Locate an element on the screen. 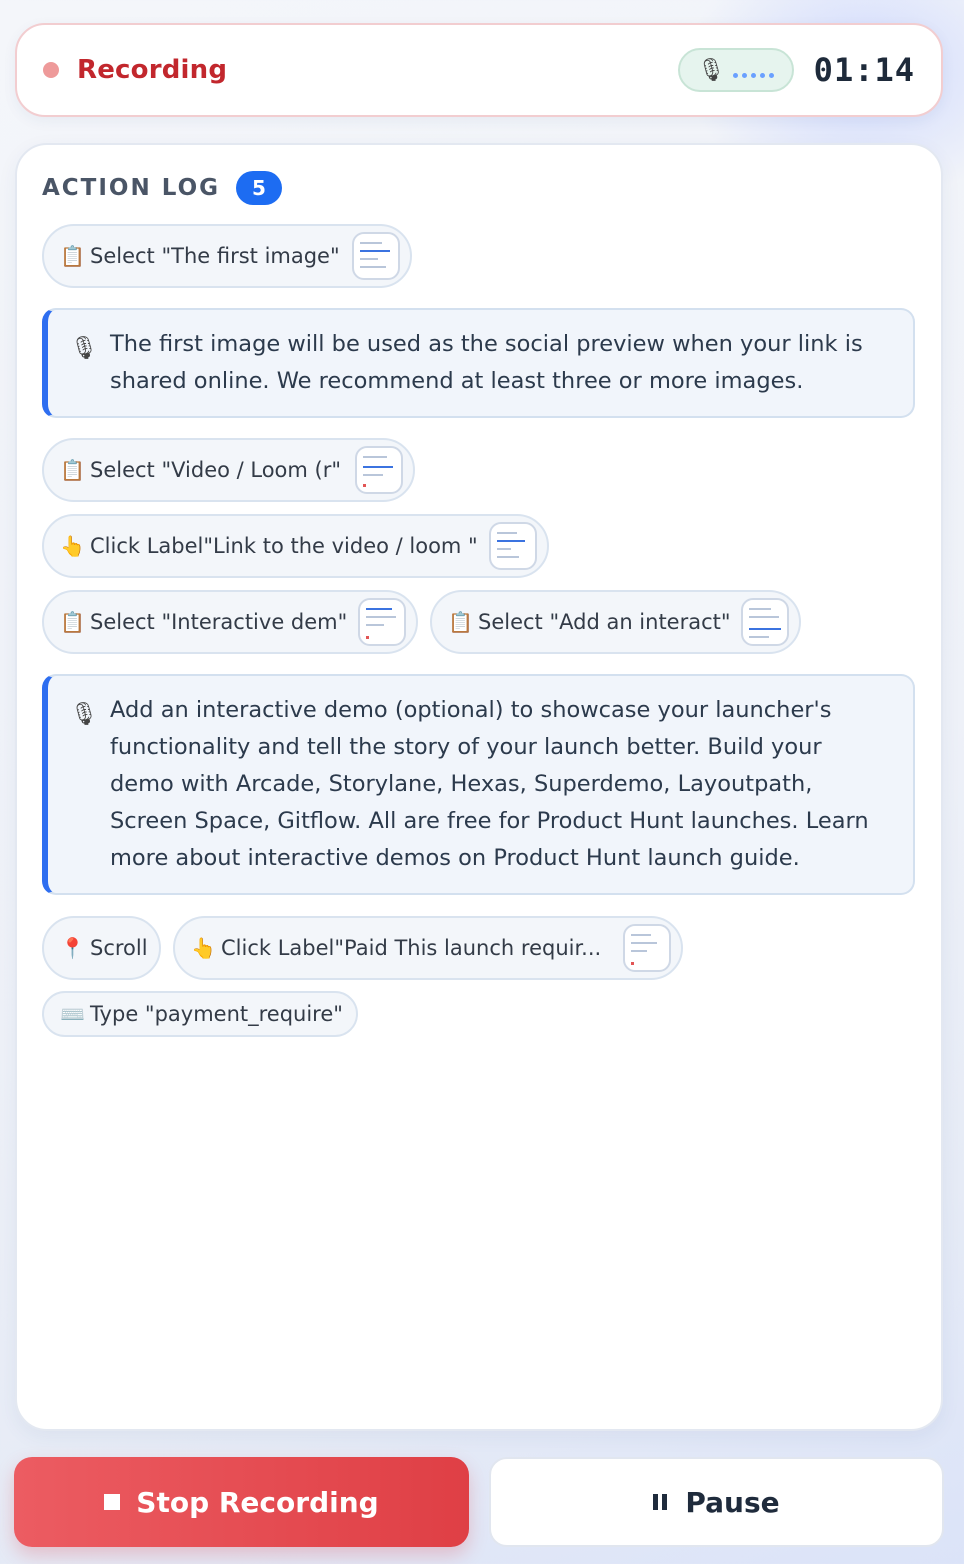 This screenshot has width=964, height=1564. action-label: Select "Interactive dem" is located at coordinates (219, 622).